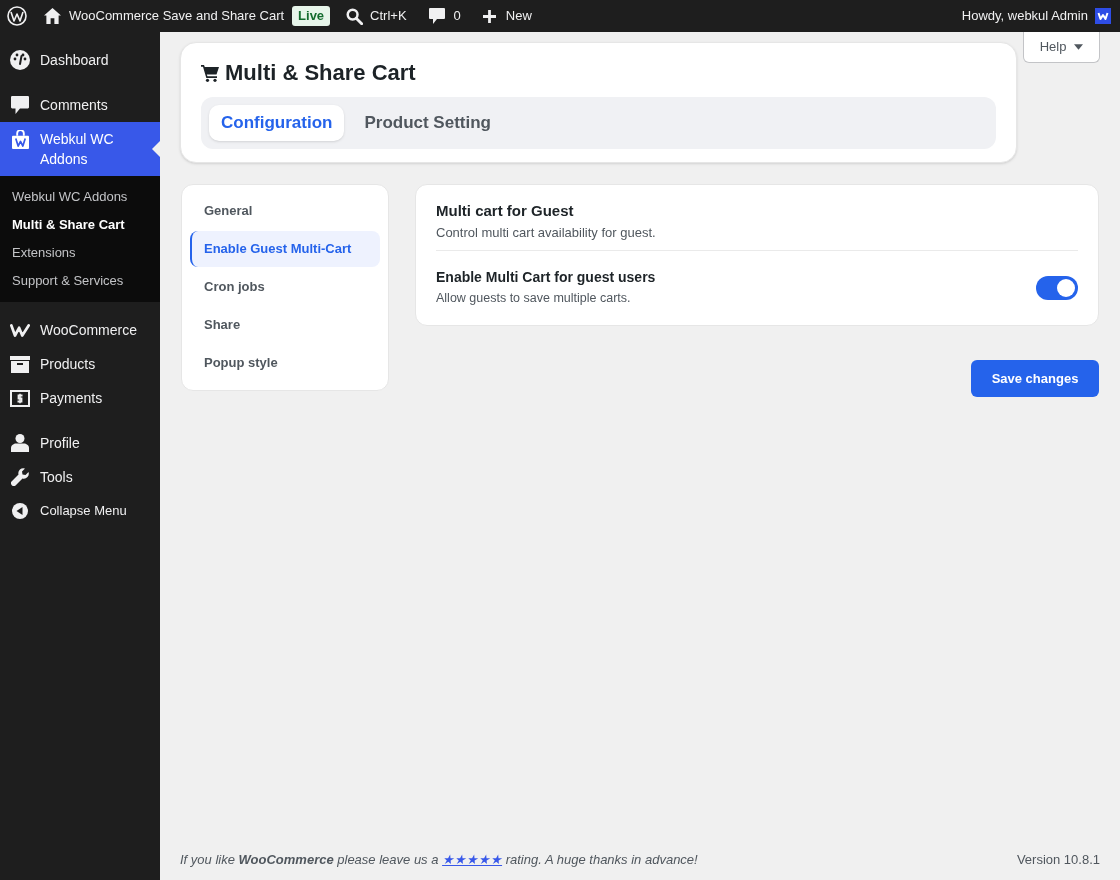 This screenshot has width=1120, height=880. What do you see at coordinates (80, 511) in the screenshot?
I see `collapse-menu-button: Collapse Menu` at bounding box center [80, 511].